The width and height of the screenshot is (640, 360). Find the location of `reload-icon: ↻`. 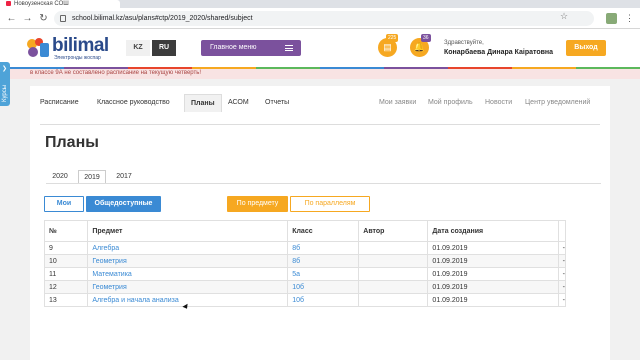

reload-icon: ↻ is located at coordinates (43, 18).